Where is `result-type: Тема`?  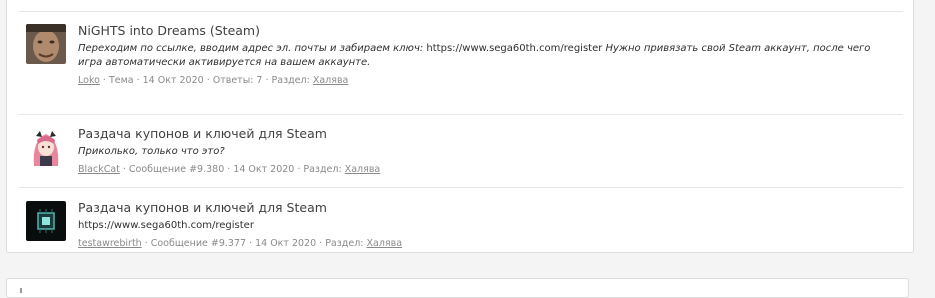
result-type: Тема is located at coordinates (121, 80).